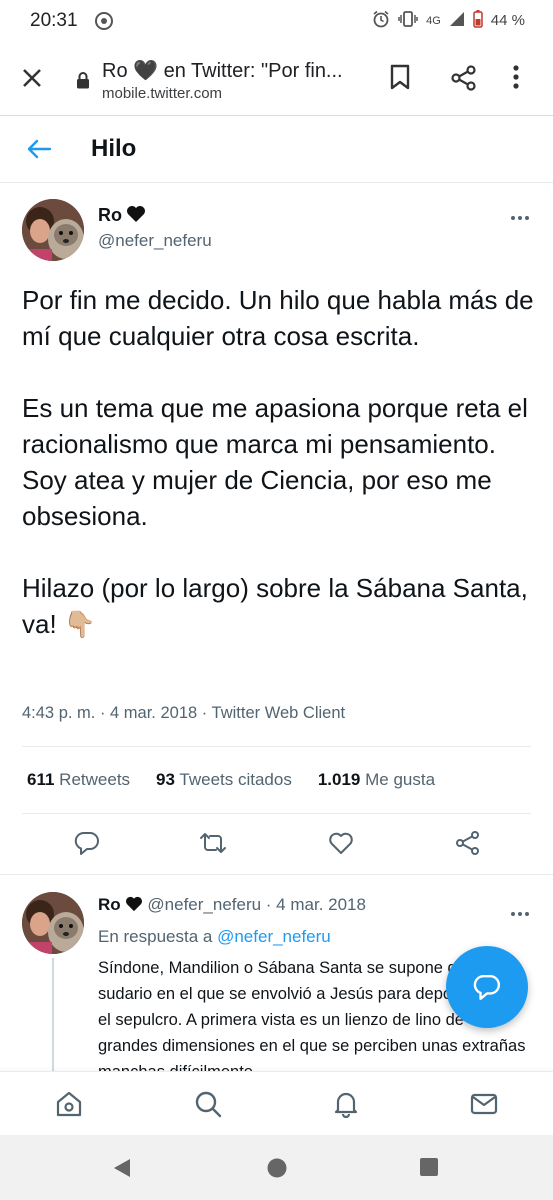 Image resolution: width=553 pixels, height=1200 pixels. I want to click on search-icon, so click(208, 1106).